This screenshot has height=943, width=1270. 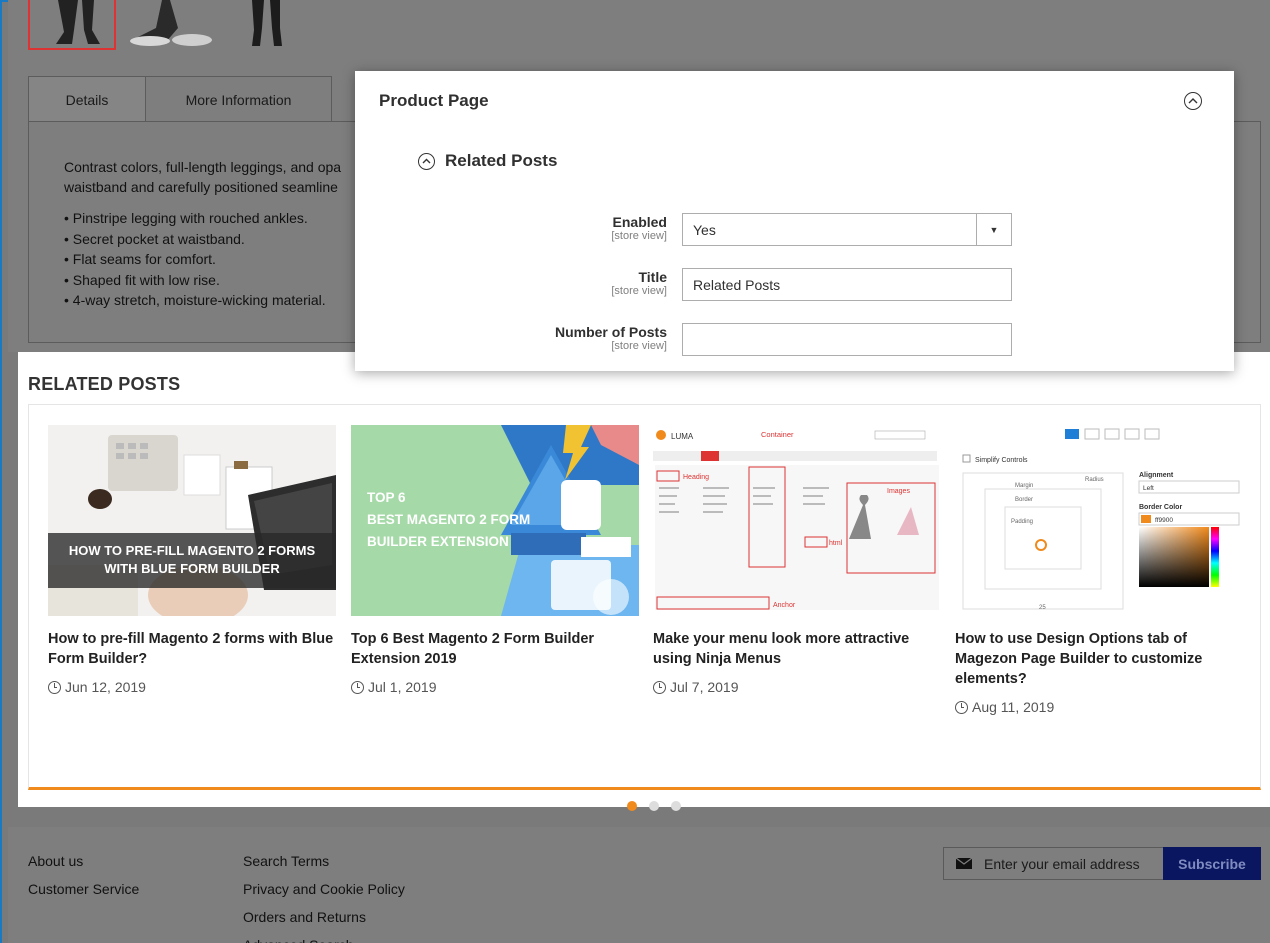 What do you see at coordinates (1094, 480) in the screenshot?
I see `svg-text: Radius` at bounding box center [1094, 480].